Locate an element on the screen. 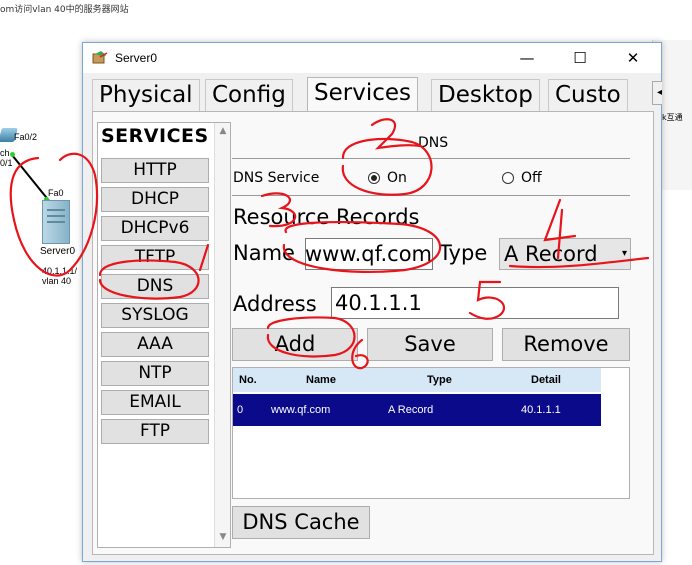 The width and height of the screenshot is (692, 565). background-text: k互通 is located at coordinates (672, 117).